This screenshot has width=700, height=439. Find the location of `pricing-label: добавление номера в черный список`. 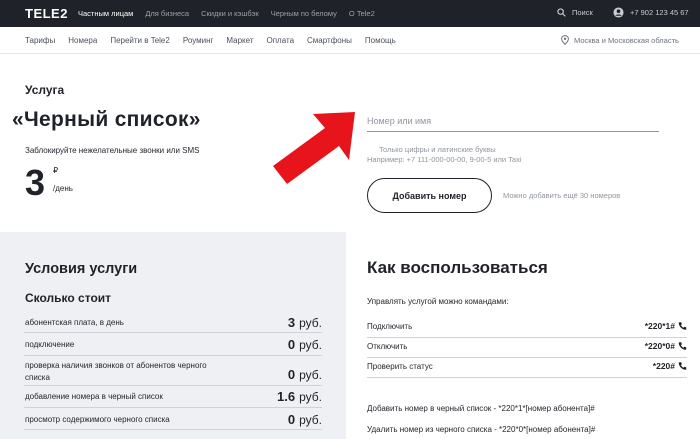

pricing-label: добавление номера в черный список is located at coordinates (94, 396).